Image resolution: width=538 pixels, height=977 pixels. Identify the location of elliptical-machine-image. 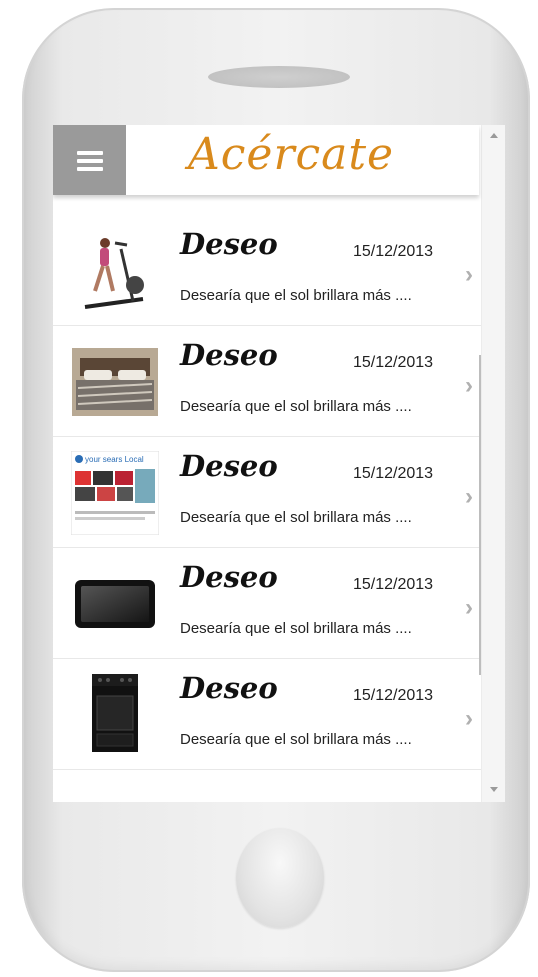
(115, 271).